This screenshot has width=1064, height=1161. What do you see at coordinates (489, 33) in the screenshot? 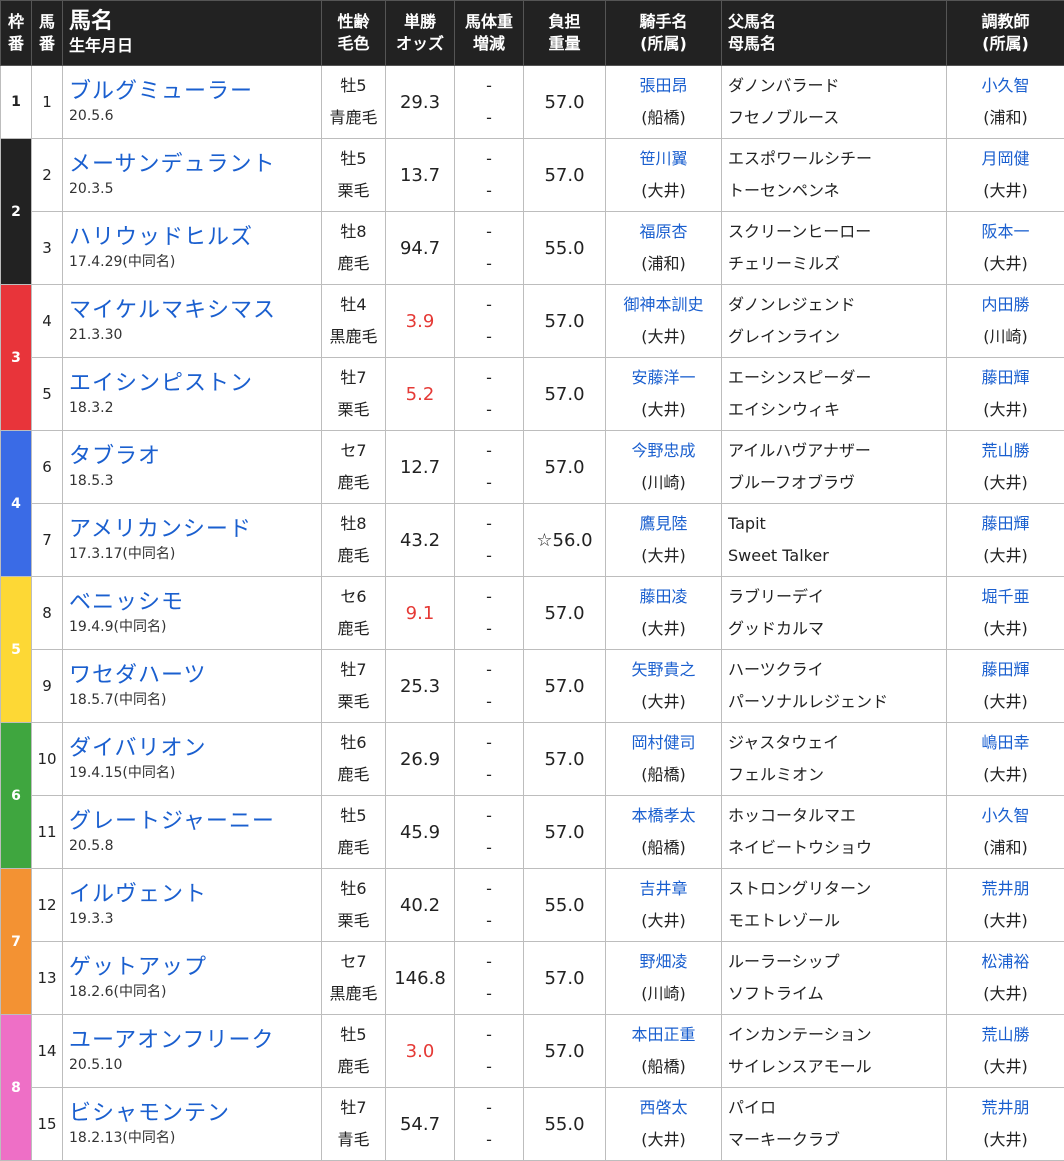
I see `col-body-weight: 馬体重増減` at bounding box center [489, 33].